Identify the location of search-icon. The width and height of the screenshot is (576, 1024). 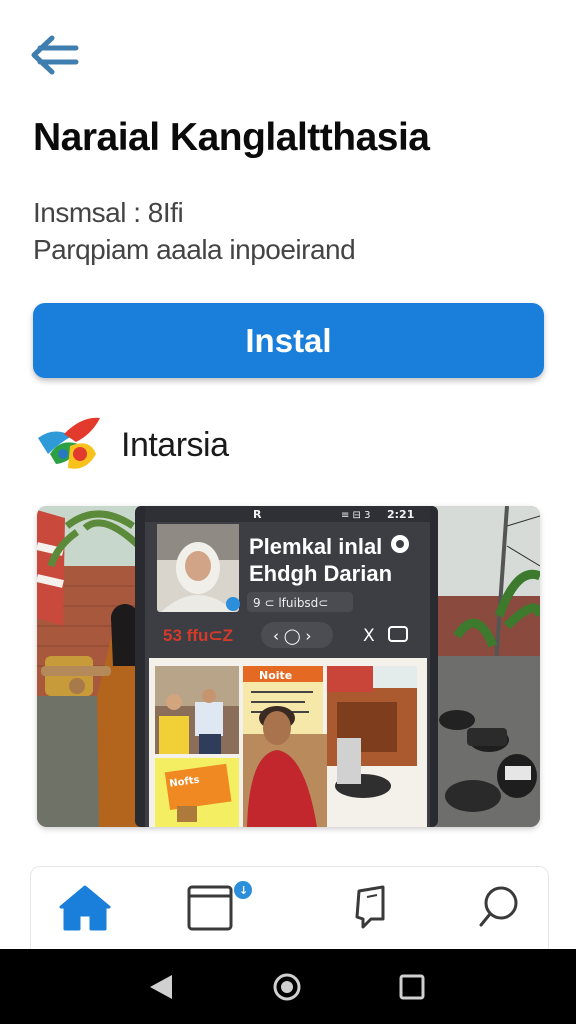
(498, 906).